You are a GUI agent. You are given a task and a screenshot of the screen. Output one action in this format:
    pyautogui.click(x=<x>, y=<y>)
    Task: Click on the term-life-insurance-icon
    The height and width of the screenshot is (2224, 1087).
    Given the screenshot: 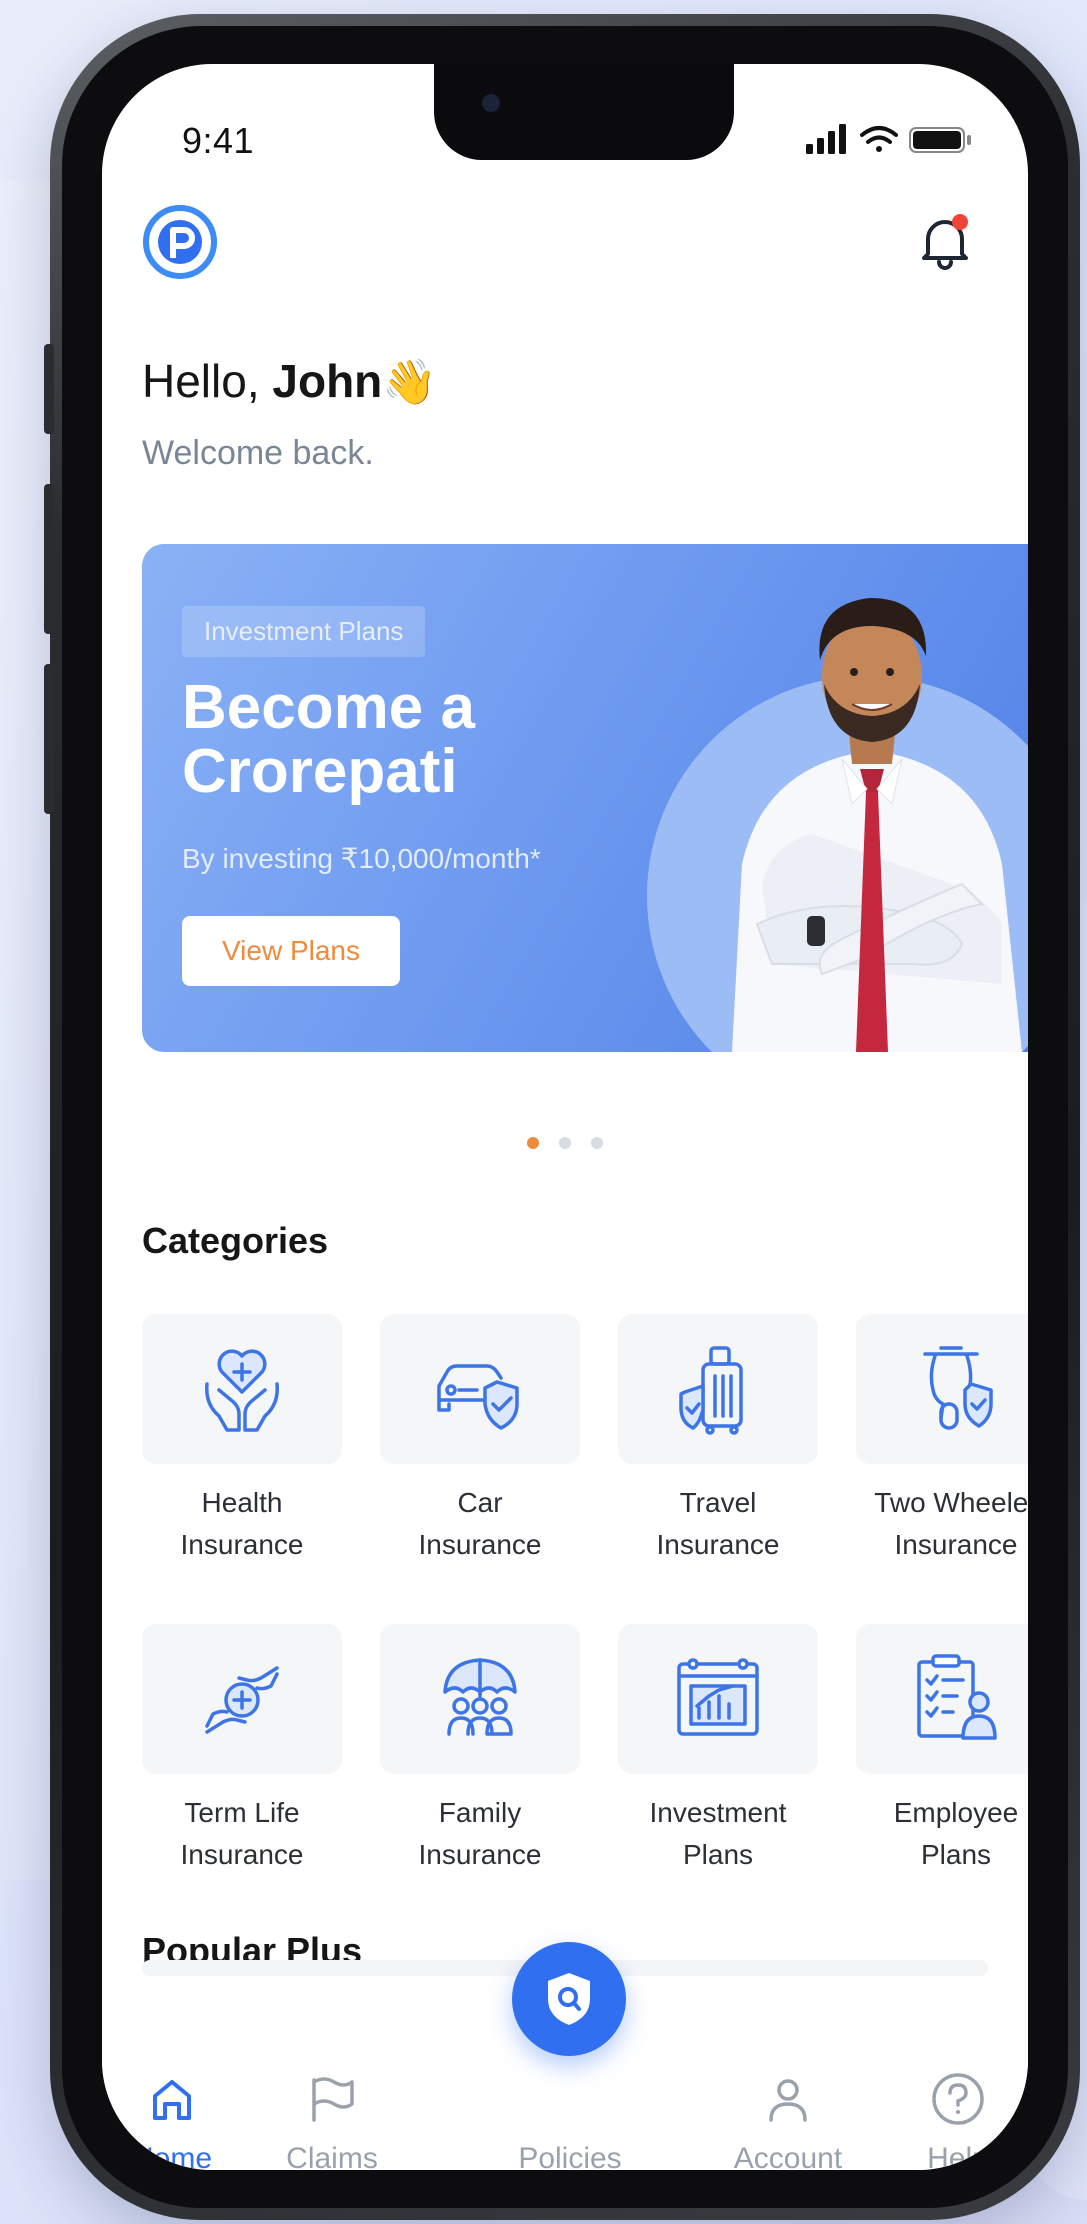 What is the action you would take?
    pyautogui.click(x=242, y=1700)
    